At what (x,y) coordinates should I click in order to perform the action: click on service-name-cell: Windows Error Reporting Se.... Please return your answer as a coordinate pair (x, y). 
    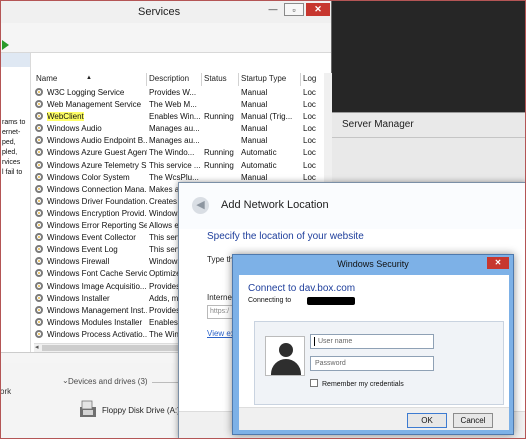
    Looking at the image, I should click on (90, 226).